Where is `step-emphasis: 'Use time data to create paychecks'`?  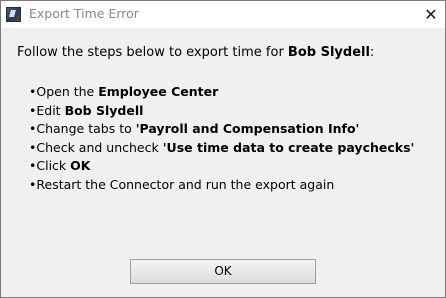 step-emphasis: 'Use time data to create paychecks' is located at coordinates (288, 147).